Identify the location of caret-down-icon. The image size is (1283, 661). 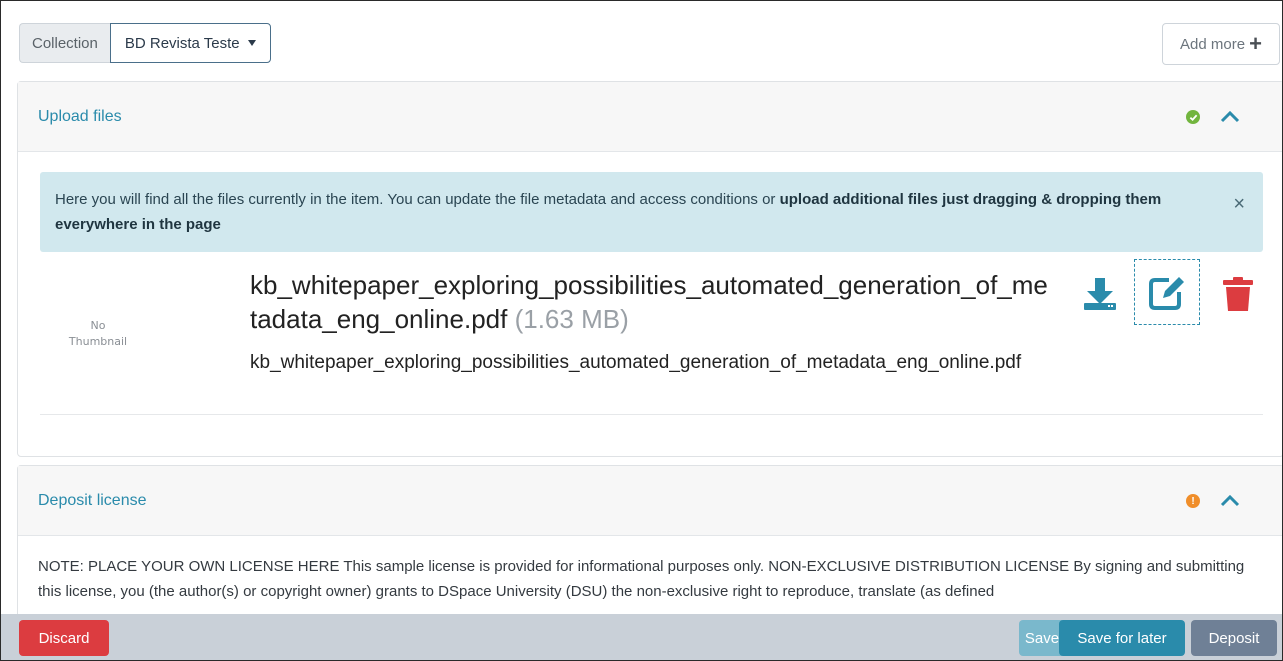
(251, 43).